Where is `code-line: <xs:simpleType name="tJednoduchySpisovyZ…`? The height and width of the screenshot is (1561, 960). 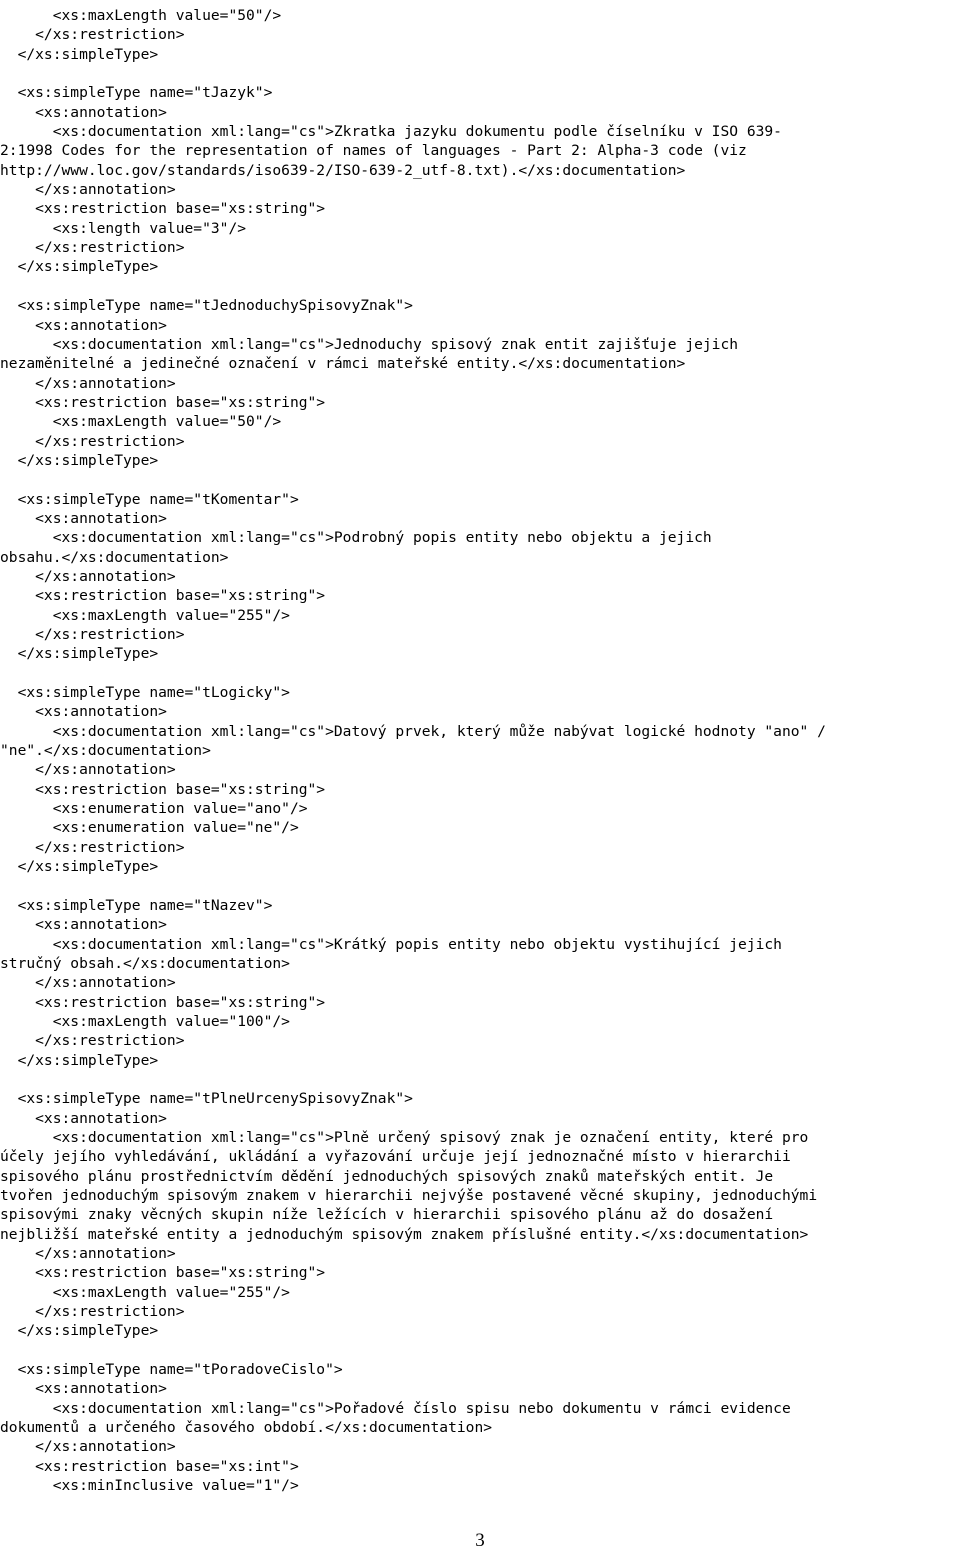 code-line: <xs:simpleType name="tJednoduchySpisovyZ… is located at coordinates (206, 306).